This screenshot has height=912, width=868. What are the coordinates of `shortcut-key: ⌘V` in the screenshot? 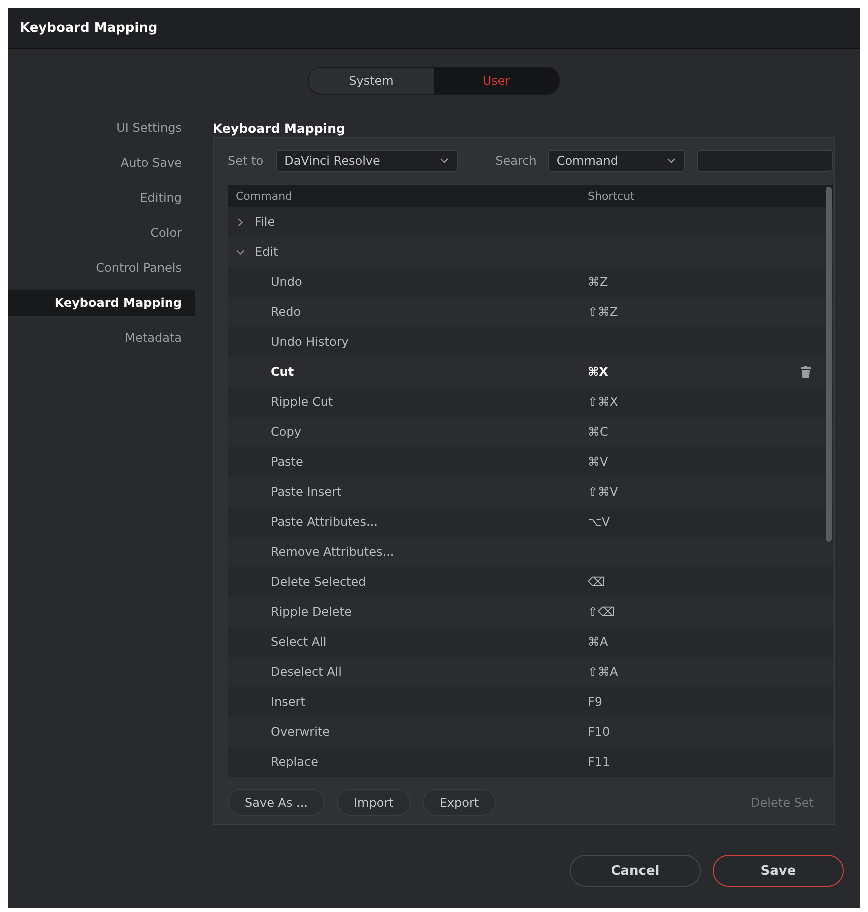 It's located at (598, 462).